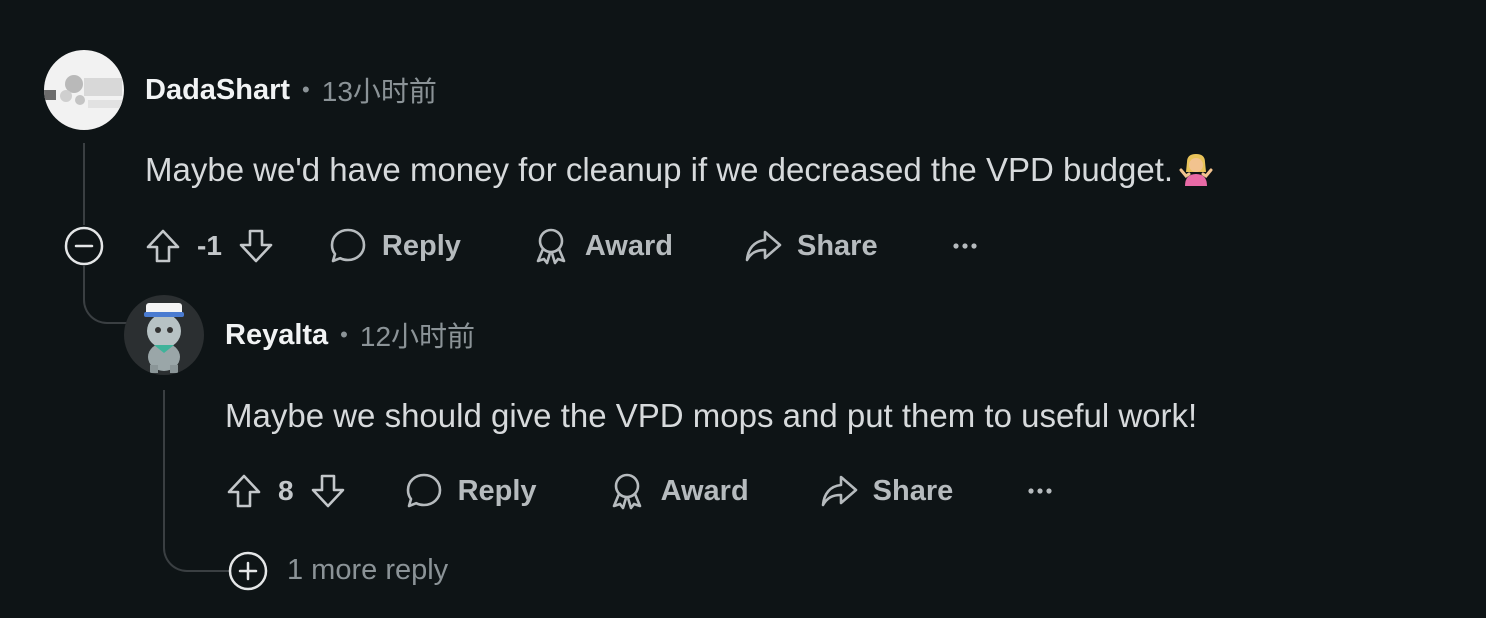 This screenshot has height=618, width=1486. I want to click on collapse-thread-button, so click(84, 246).